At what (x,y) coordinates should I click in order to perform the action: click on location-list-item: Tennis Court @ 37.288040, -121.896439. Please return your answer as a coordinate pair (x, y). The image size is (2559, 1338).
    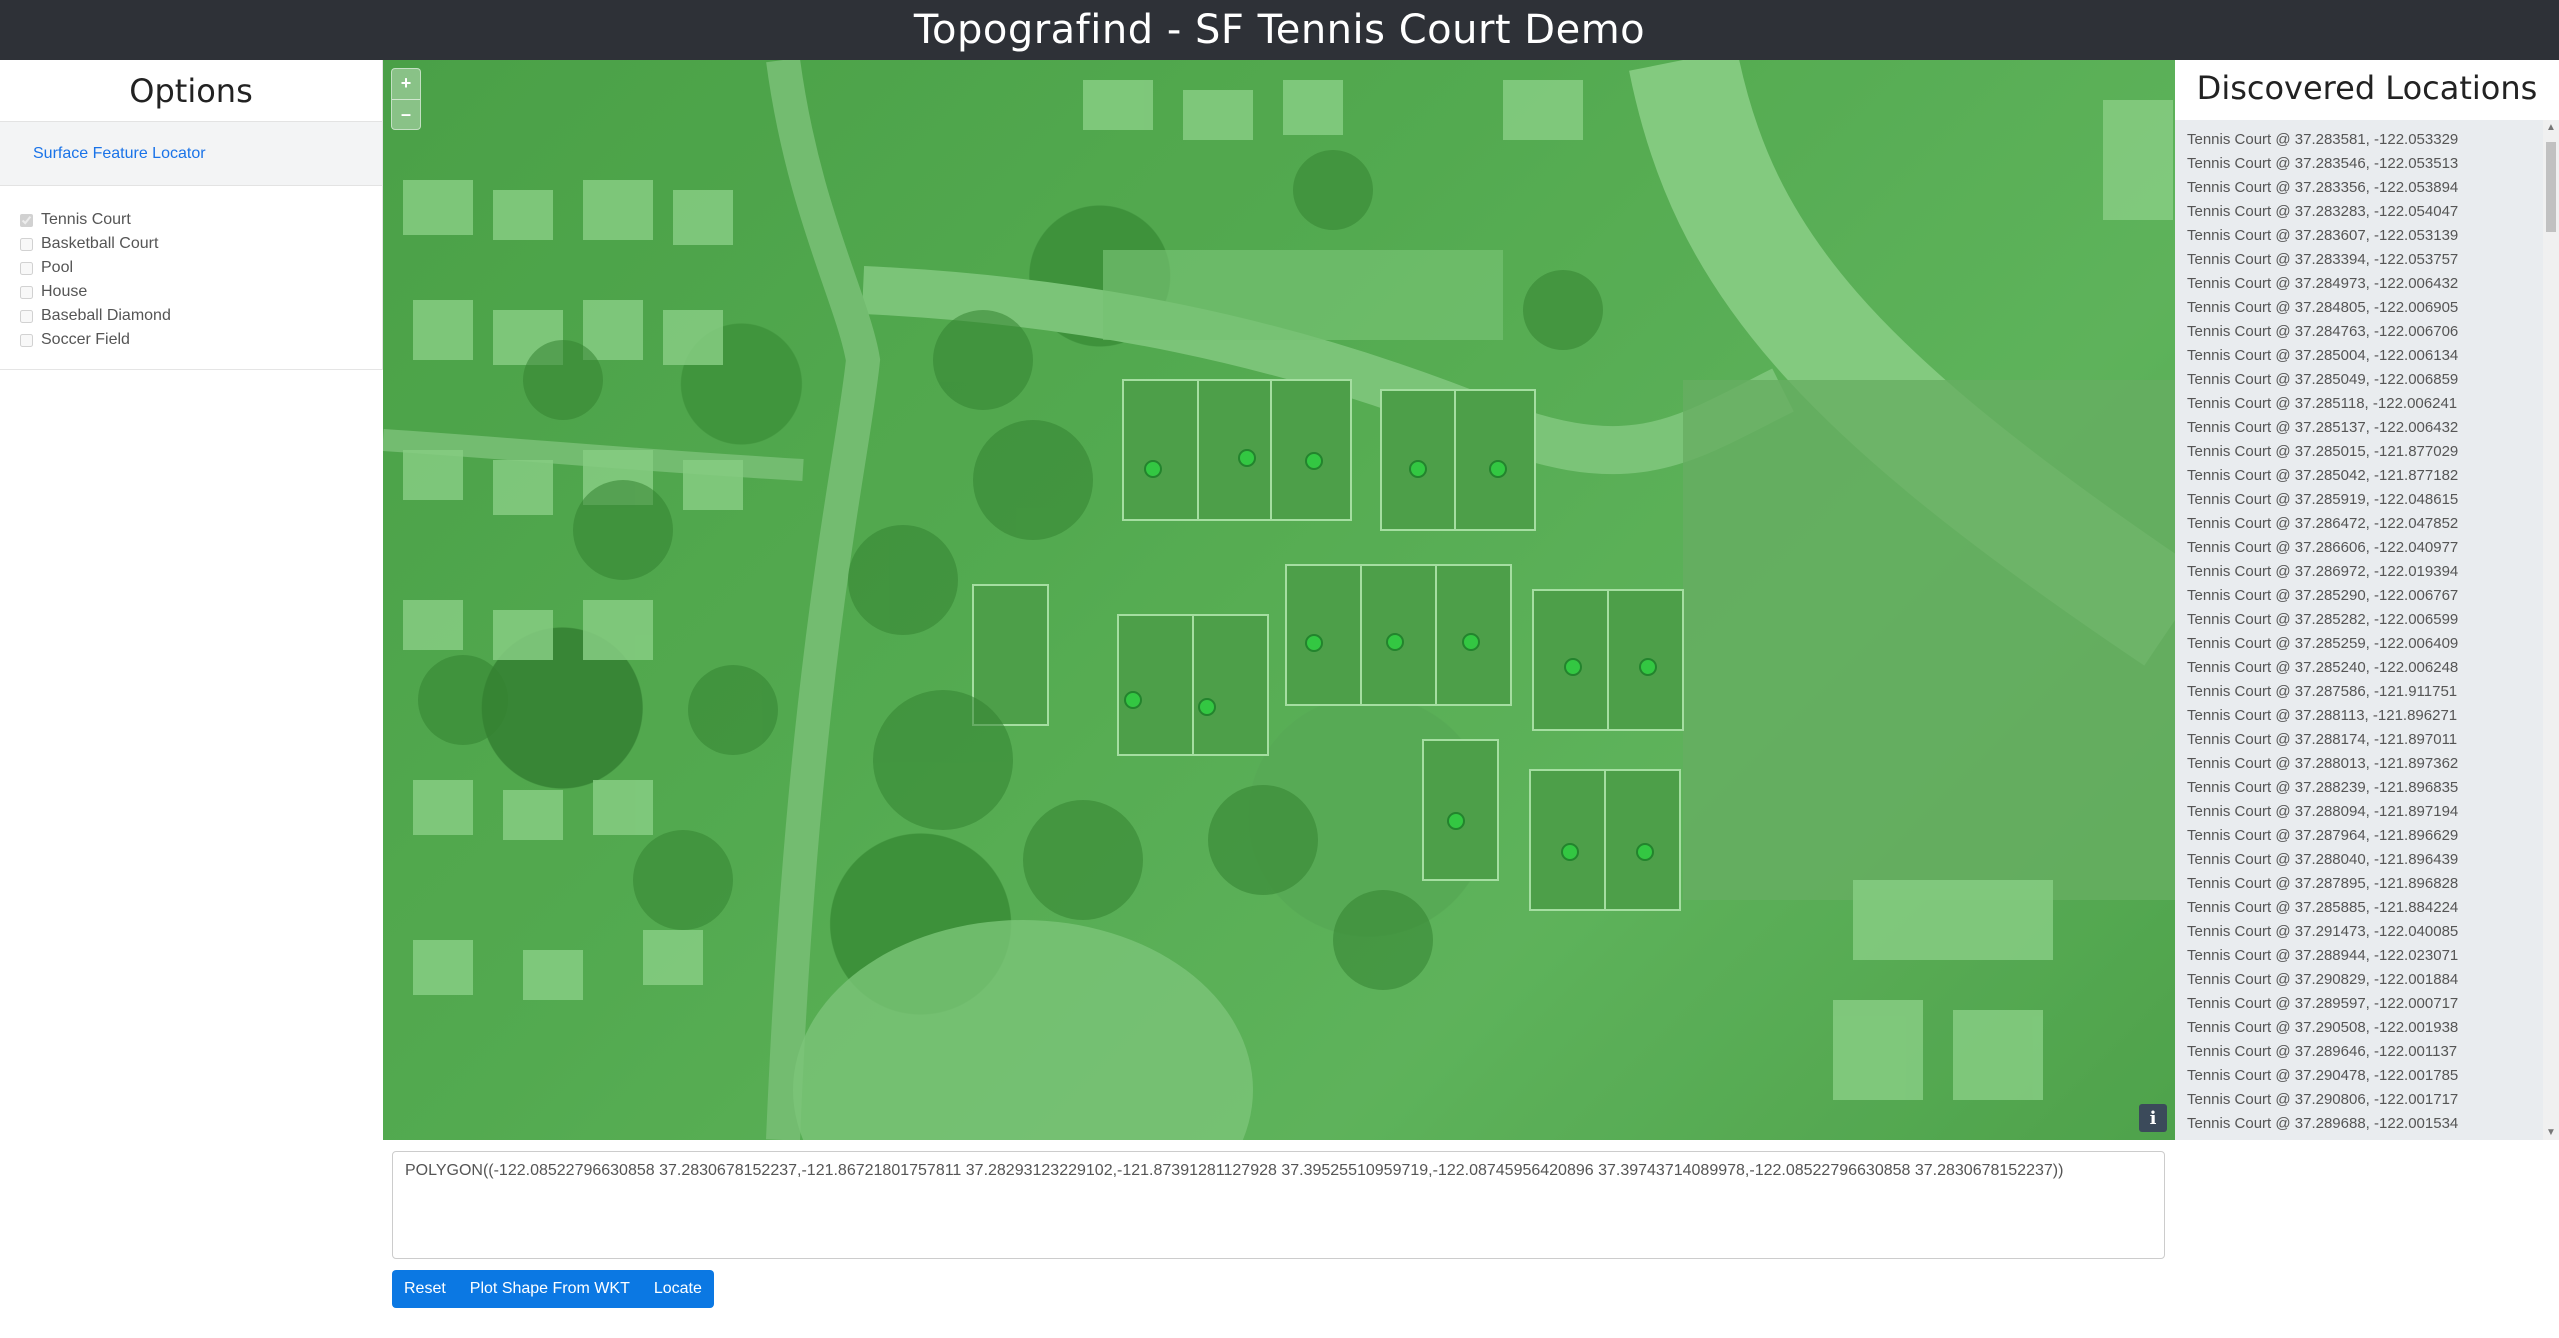
    Looking at the image, I should click on (2373, 860).